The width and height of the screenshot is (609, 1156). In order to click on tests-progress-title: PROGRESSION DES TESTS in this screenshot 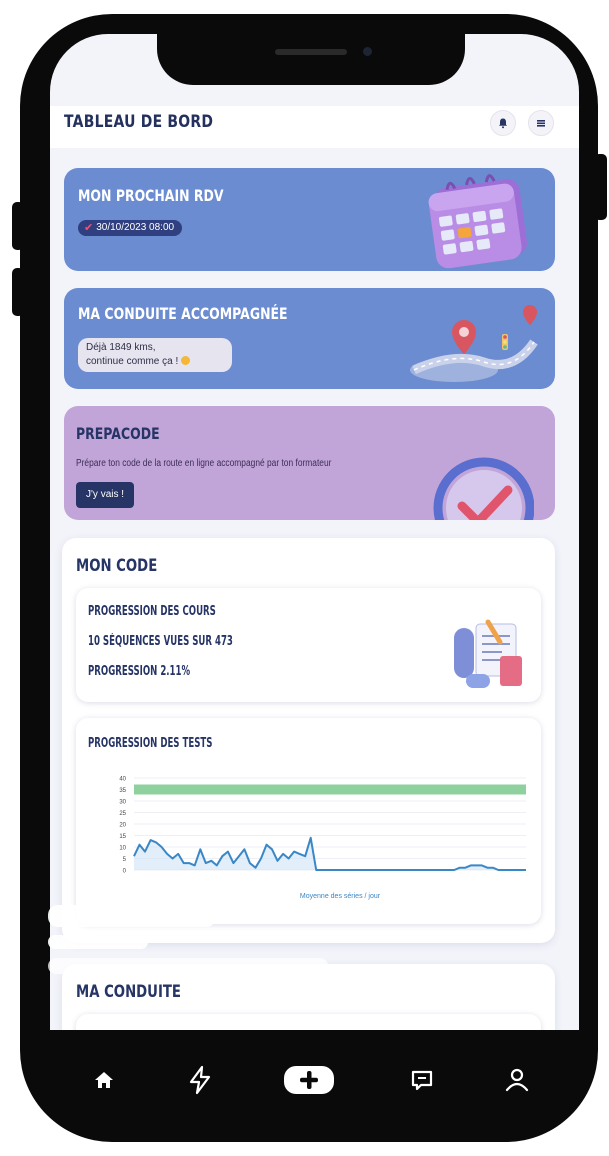, I will do `click(150, 743)`.